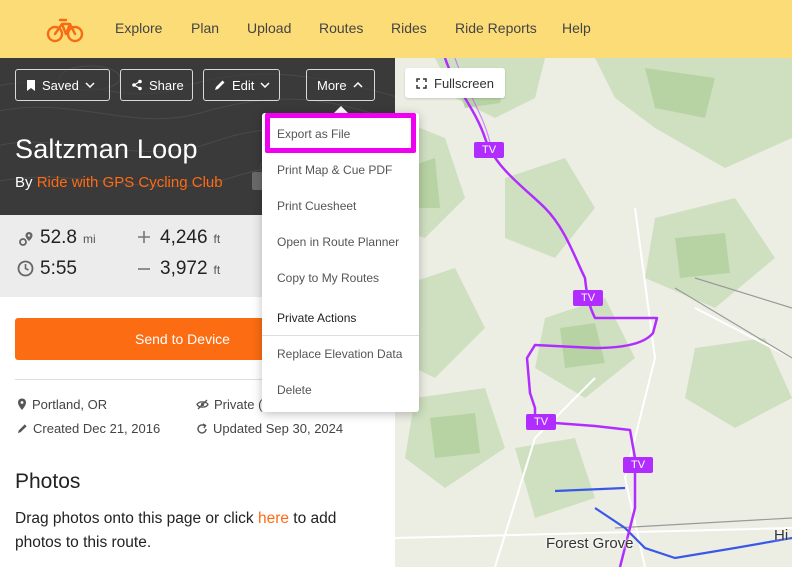  Describe the element at coordinates (278, 428) in the screenshot. I see `updated-text: Updated Sep 30, 2024` at that location.